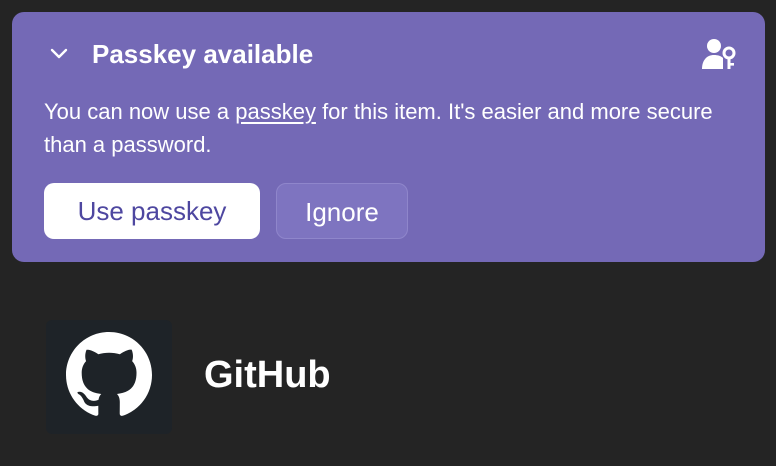 The width and height of the screenshot is (776, 466). Describe the element at coordinates (267, 375) in the screenshot. I see `item-name: GitHub` at that location.